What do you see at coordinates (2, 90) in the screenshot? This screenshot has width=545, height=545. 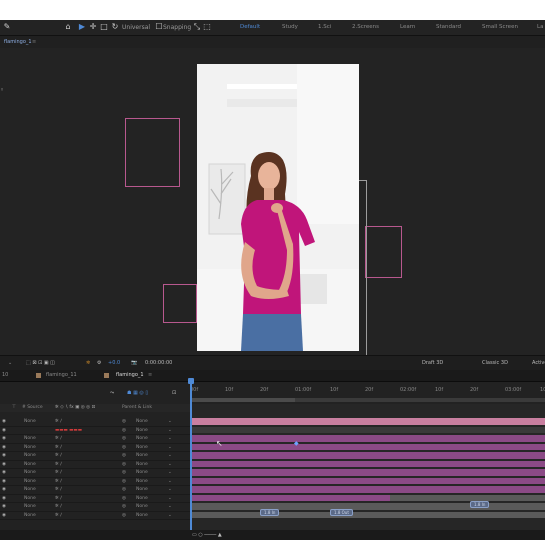 I see `viewer-anchor-icon: ◦` at bounding box center [2, 90].